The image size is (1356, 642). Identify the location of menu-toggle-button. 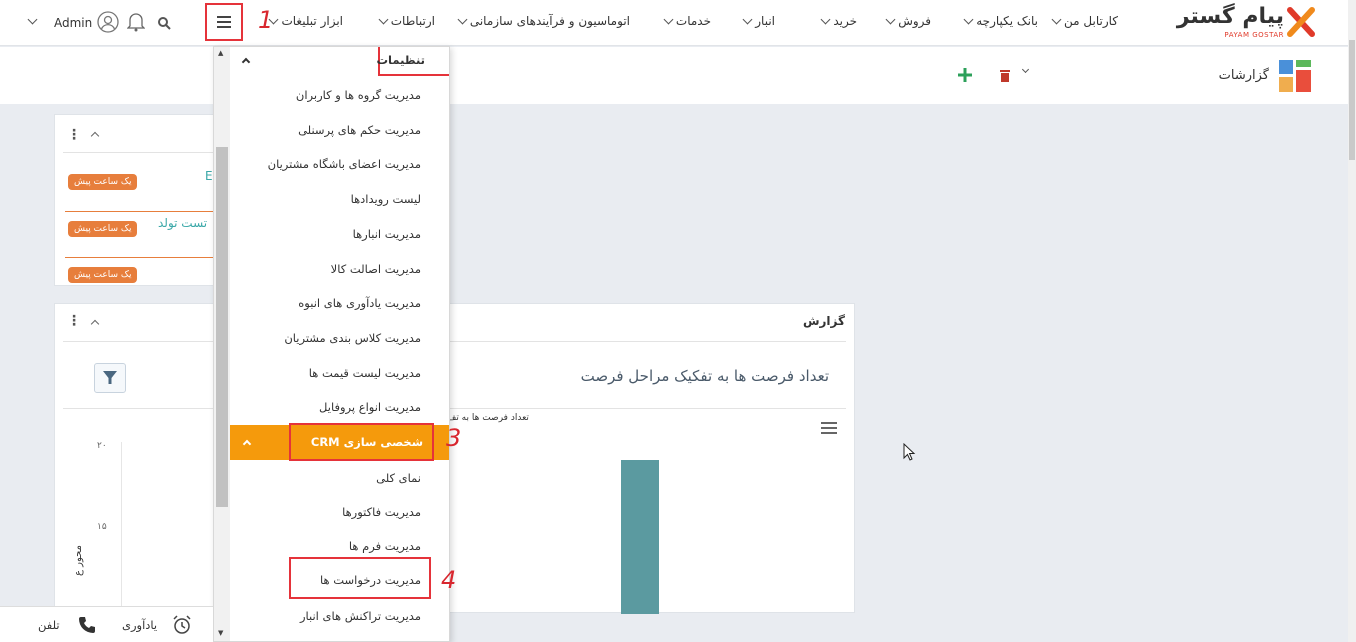
(224, 22).